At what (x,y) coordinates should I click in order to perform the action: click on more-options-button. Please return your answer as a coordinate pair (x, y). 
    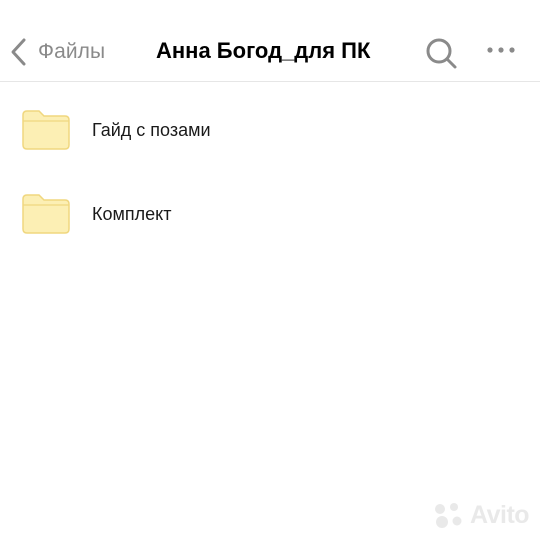
    Looking at the image, I should click on (502, 54).